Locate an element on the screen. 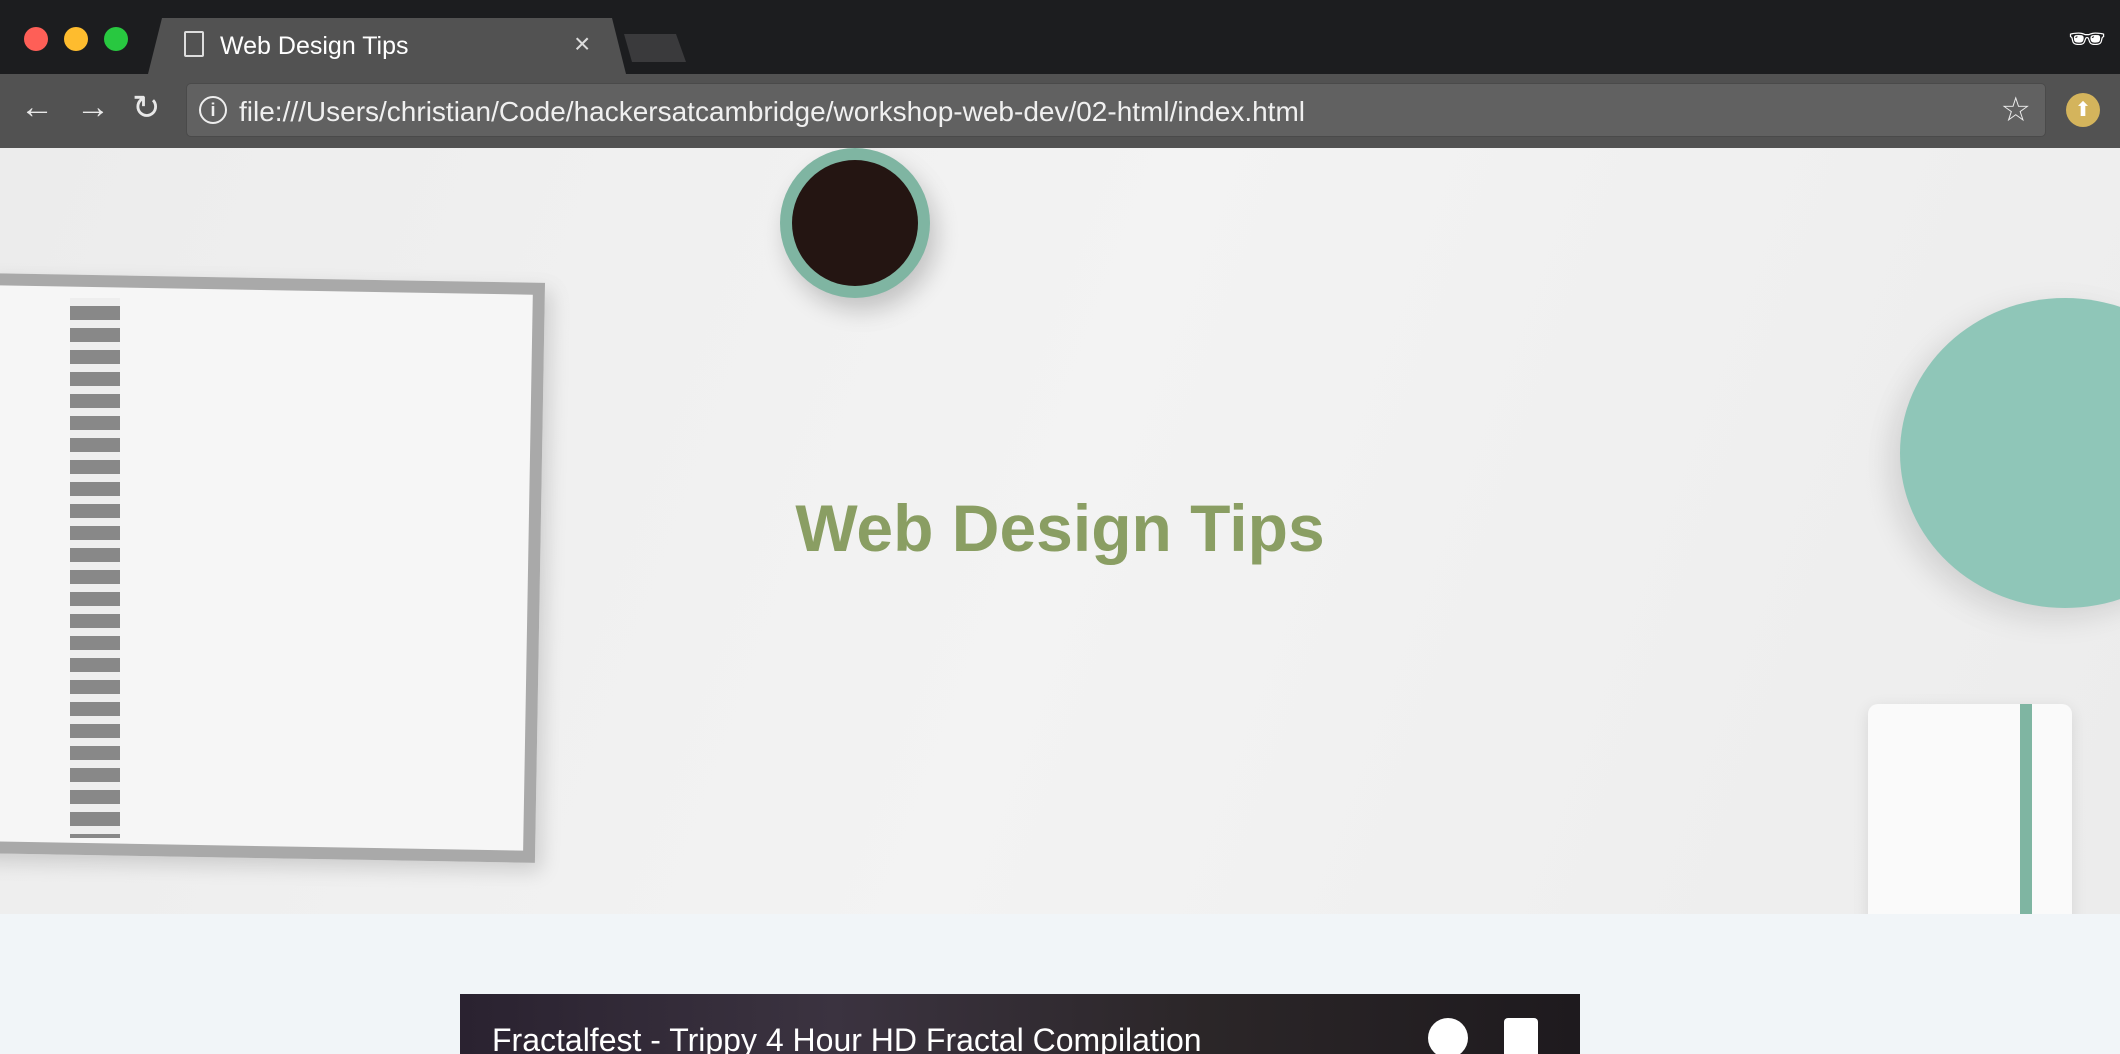  info-icon: i is located at coordinates (213, 110).